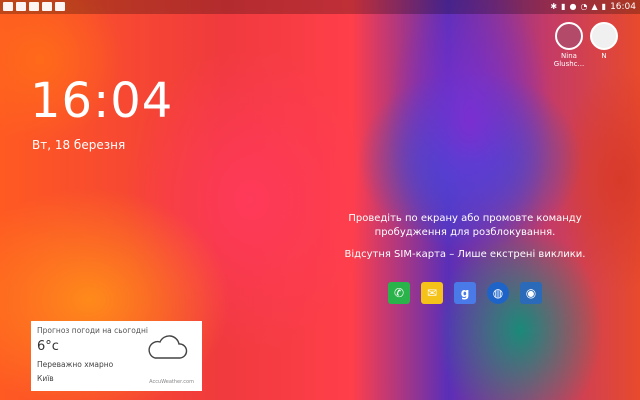 Image resolution: width=640 pixels, height=400 pixels. I want to click on internet-shortcut-icon: ◍, so click(498, 293).